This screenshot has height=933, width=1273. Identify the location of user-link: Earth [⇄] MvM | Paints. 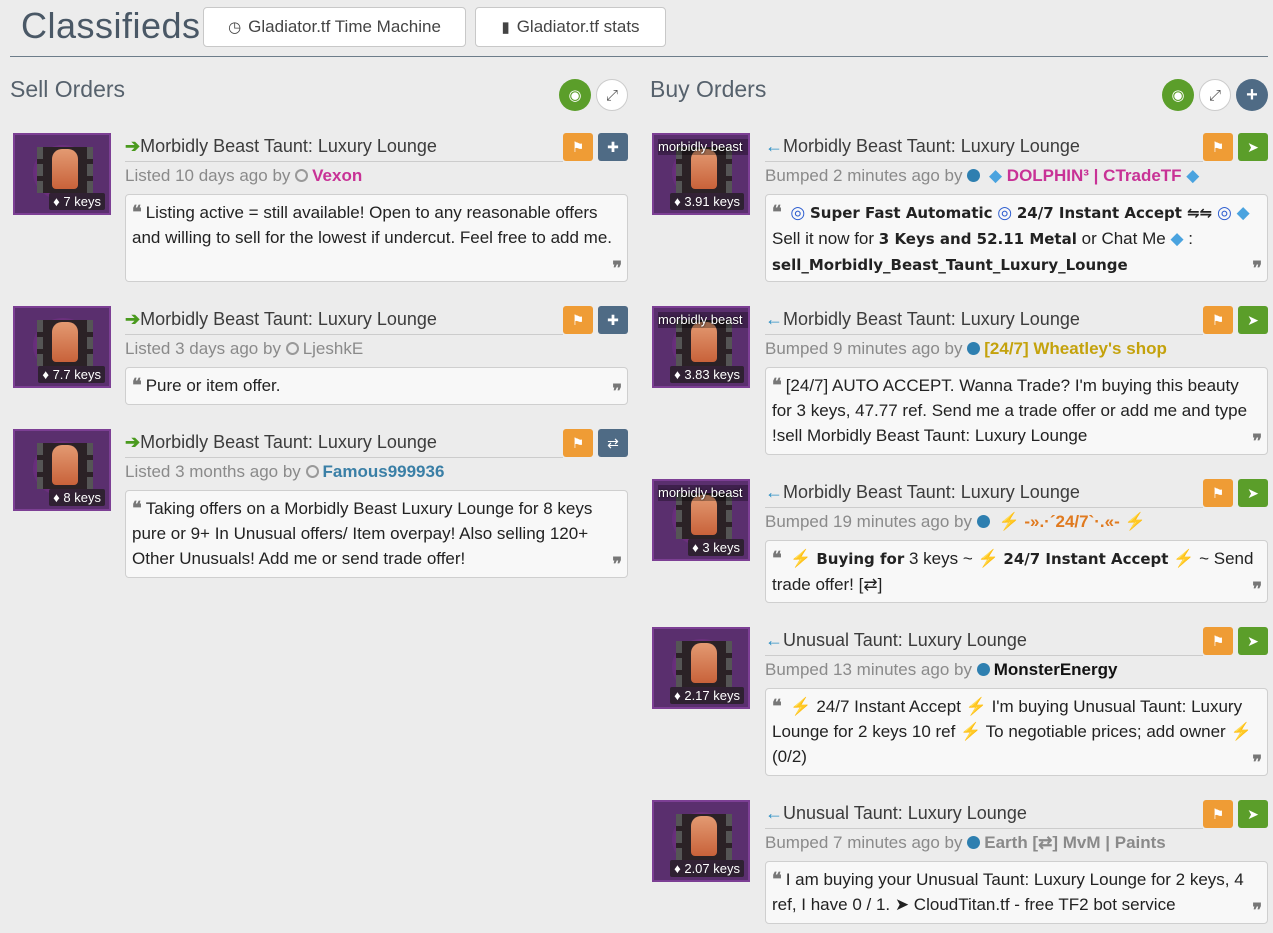
(1075, 842).